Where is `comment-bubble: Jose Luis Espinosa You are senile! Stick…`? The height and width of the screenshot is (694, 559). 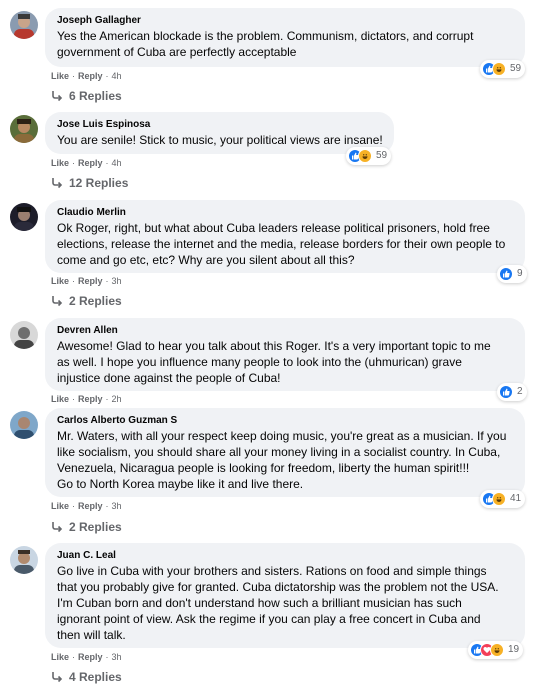
comment-bubble: Jose Luis Espinosa You are senile! Stick… is located at coordinates (219, 133).